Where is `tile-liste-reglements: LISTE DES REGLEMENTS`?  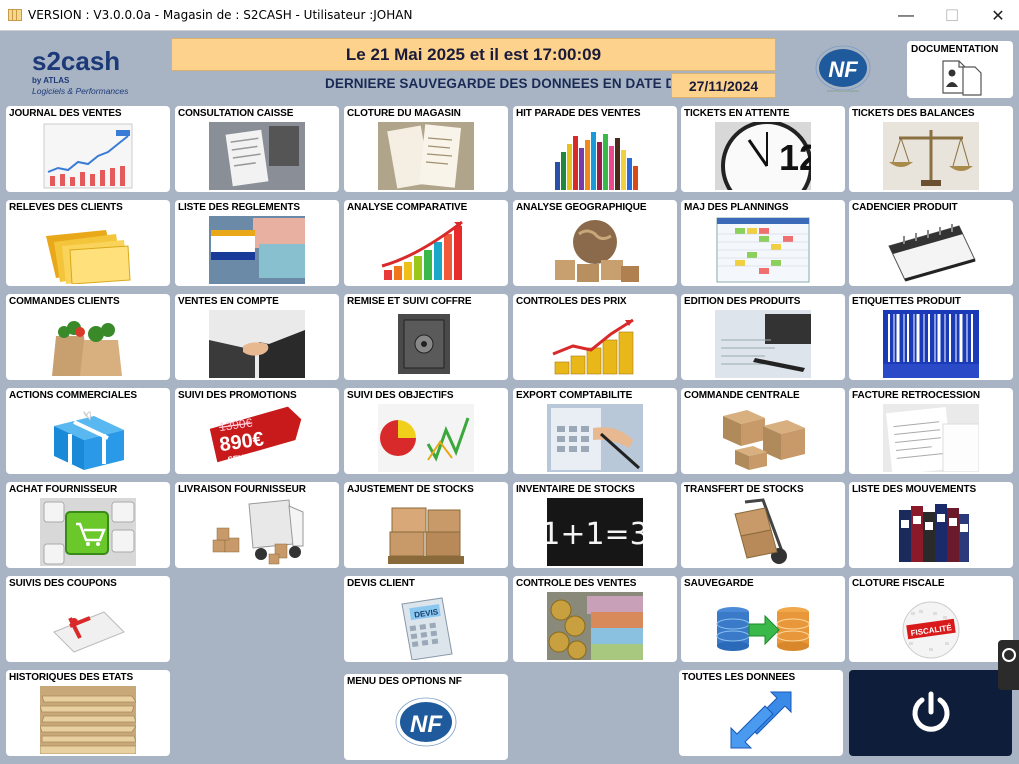 tile-liste-reglements: LISTE DES REGLEMENTS is located at coordinates (257, 243).